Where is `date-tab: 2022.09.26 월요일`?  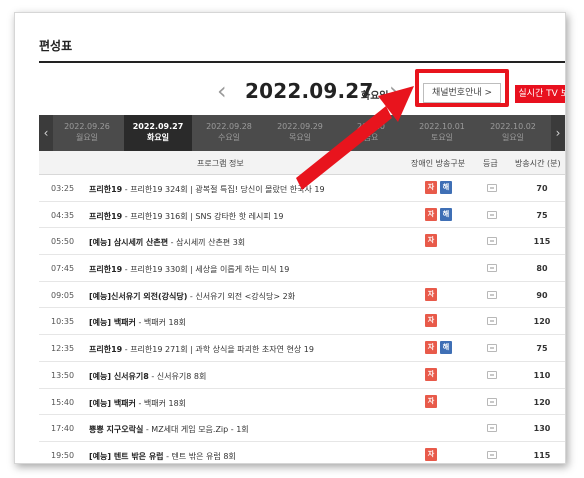
date-tab: 2022.09.26 월요일 is located at coordinates (87, 133).